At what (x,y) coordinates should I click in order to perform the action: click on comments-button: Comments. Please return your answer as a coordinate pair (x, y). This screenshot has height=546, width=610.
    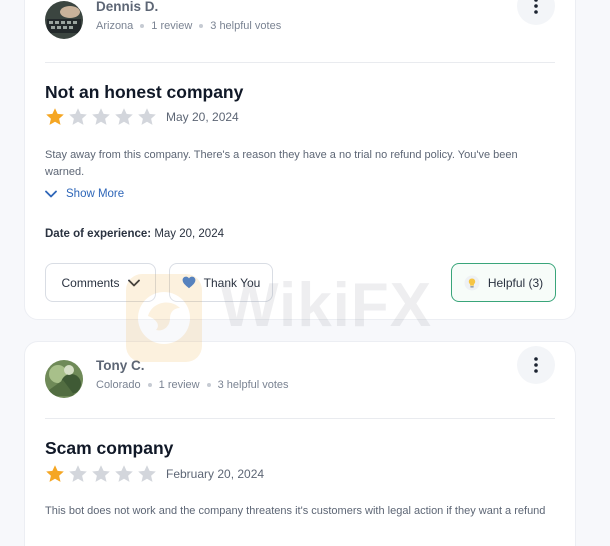
    Looking at the image, I should click on (100, 282).